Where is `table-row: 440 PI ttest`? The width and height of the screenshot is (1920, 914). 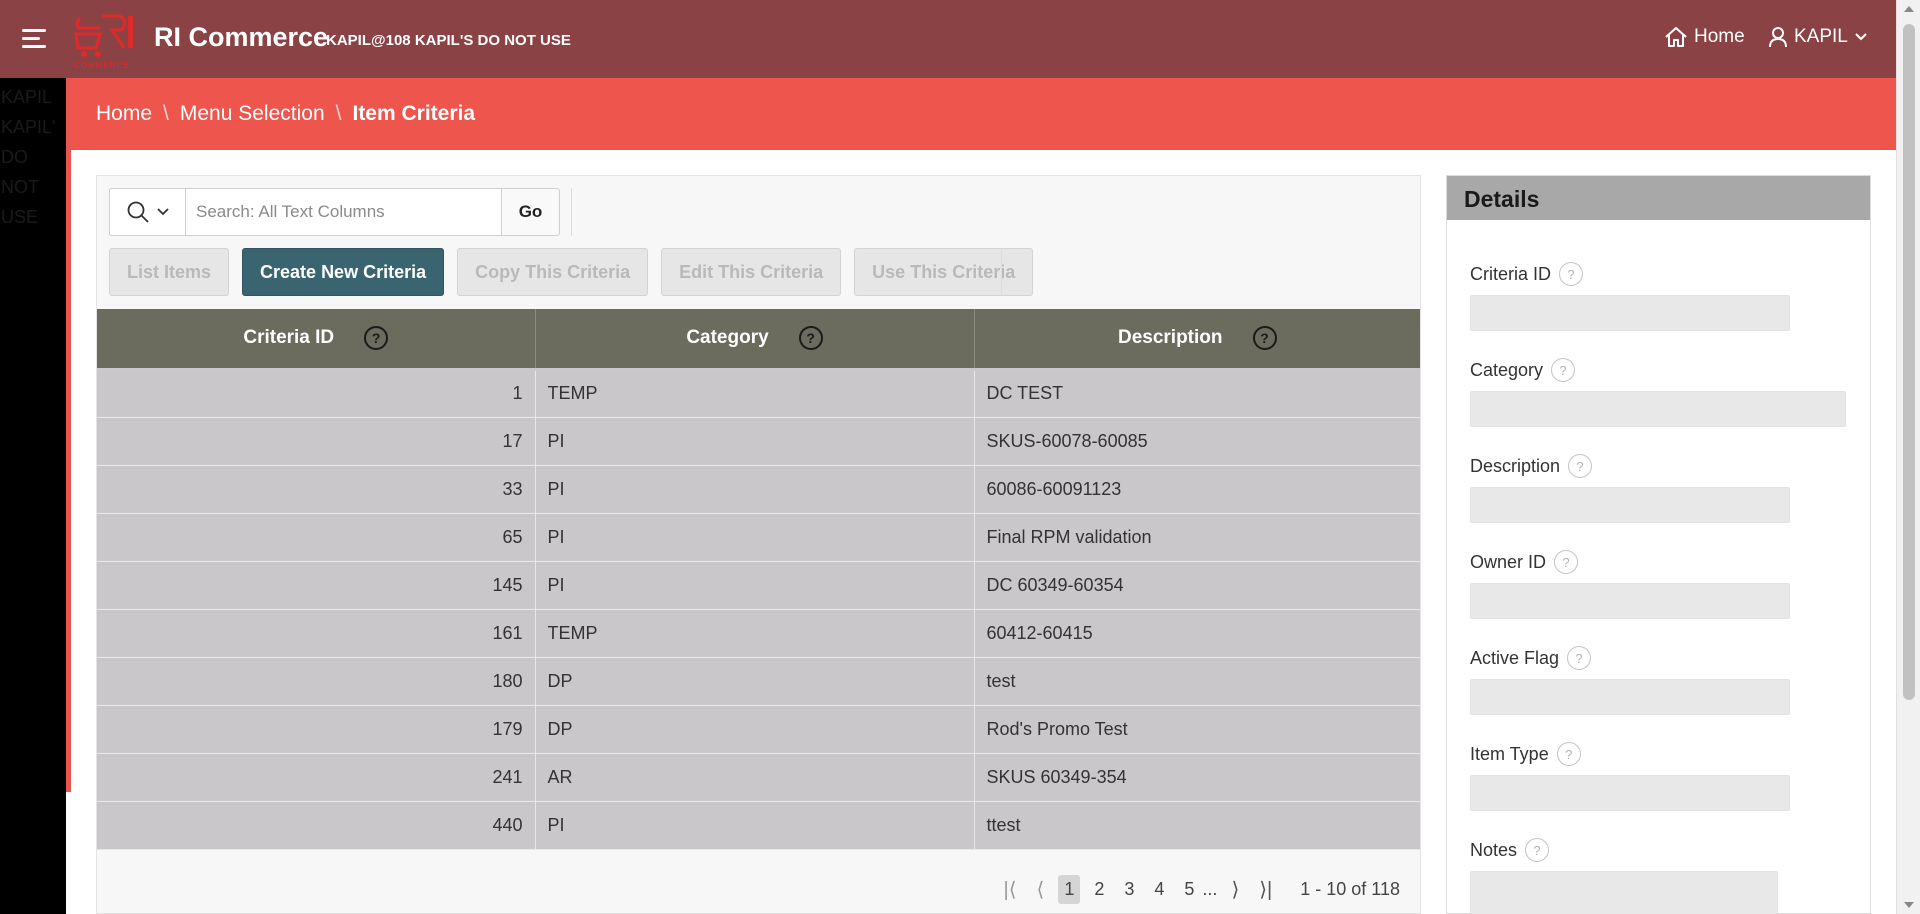
table-row: 440 PI ttest is located at coordinates (758, 825).